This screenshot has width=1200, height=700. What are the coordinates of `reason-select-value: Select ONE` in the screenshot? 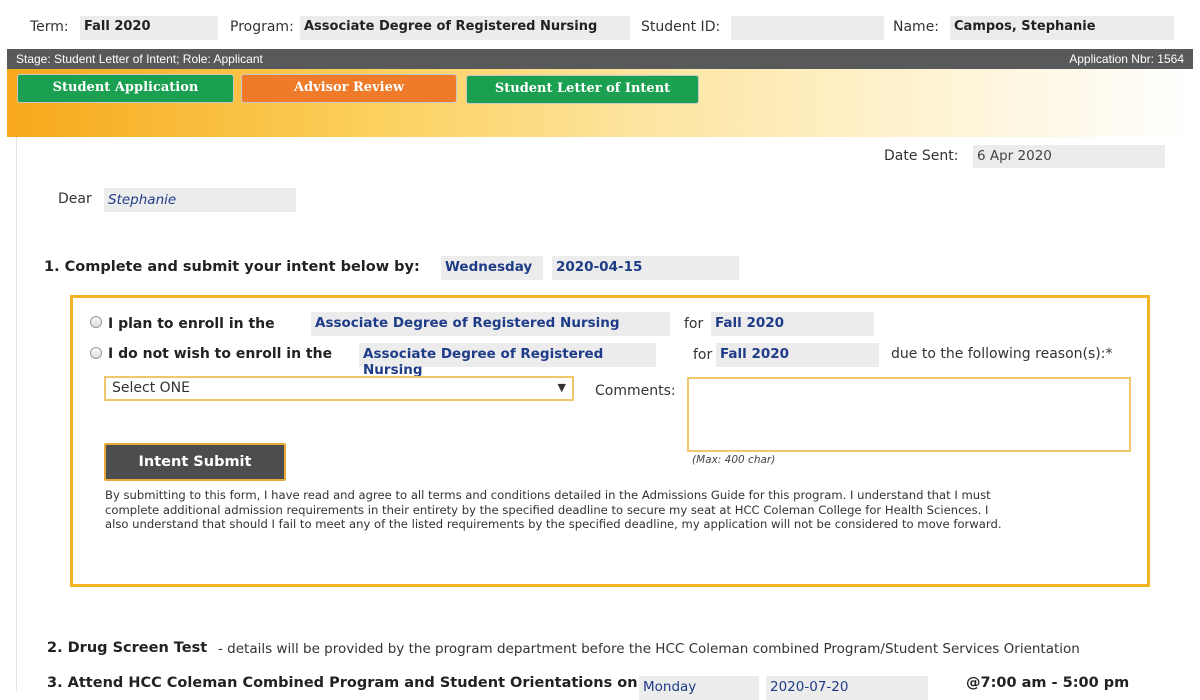 It's located at (151, 388).